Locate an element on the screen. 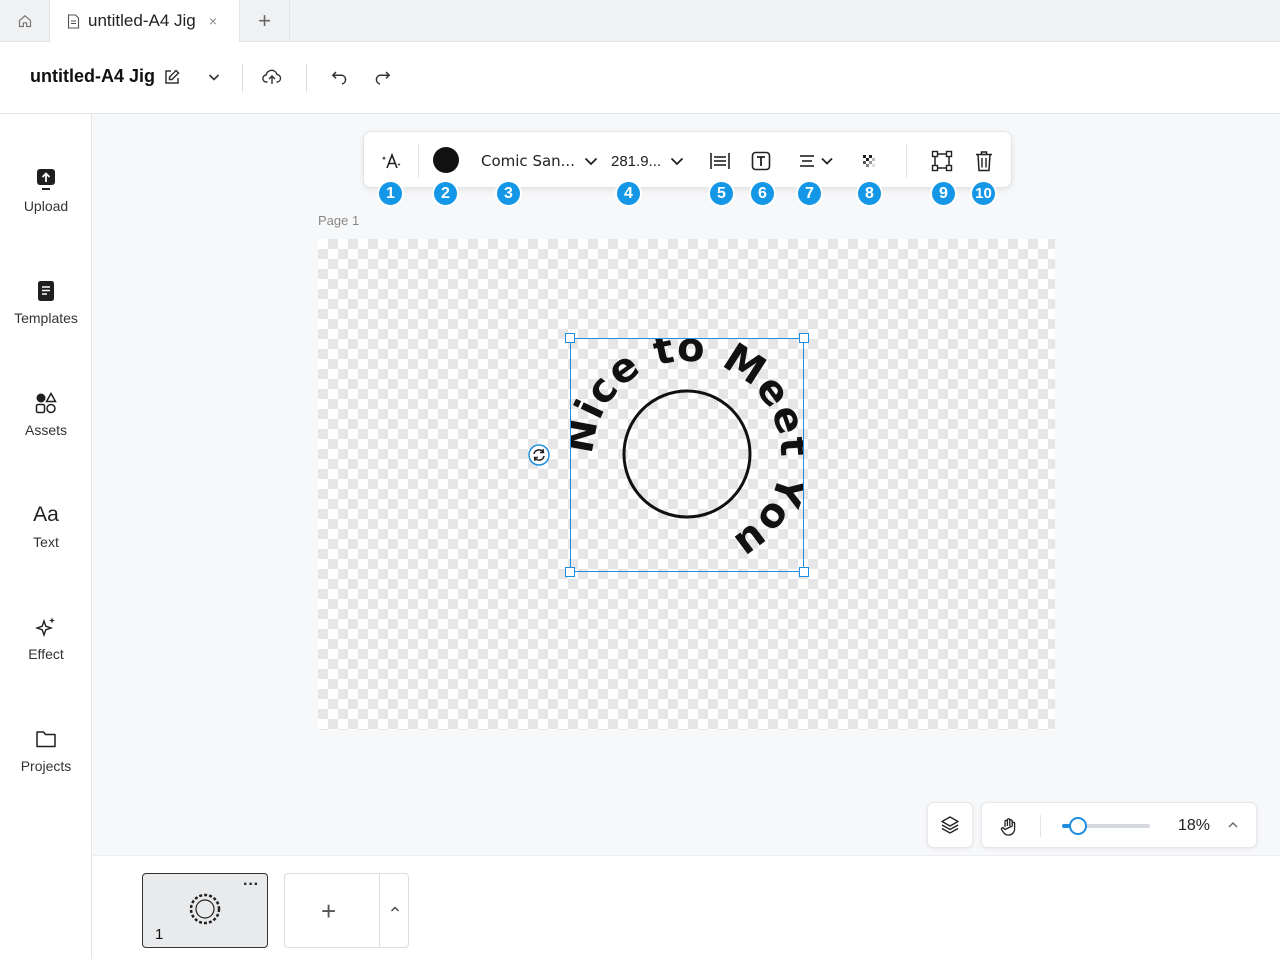  layers-icon is located at coordinates (950, 825).